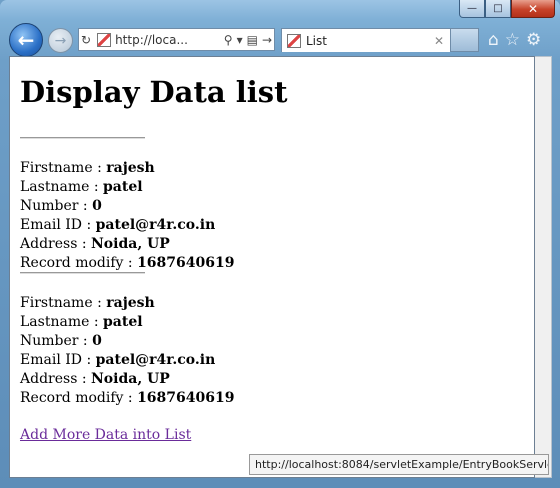  Describe the element at coordinates (465, 40) in the screenshot. I see `new-tab-button` at that location.